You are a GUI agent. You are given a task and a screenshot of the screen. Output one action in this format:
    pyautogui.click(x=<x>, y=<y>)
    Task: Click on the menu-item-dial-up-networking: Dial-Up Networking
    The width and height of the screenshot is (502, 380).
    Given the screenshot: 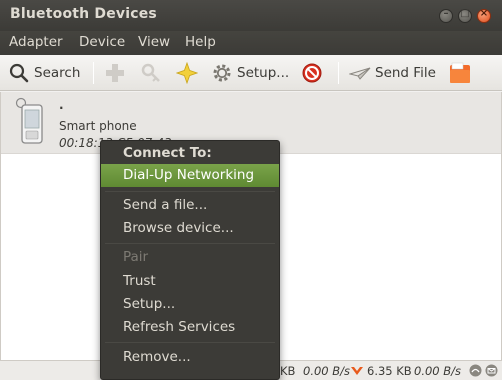 What is the action you would take?
    pyautogui.click(x=190, y=175)
    